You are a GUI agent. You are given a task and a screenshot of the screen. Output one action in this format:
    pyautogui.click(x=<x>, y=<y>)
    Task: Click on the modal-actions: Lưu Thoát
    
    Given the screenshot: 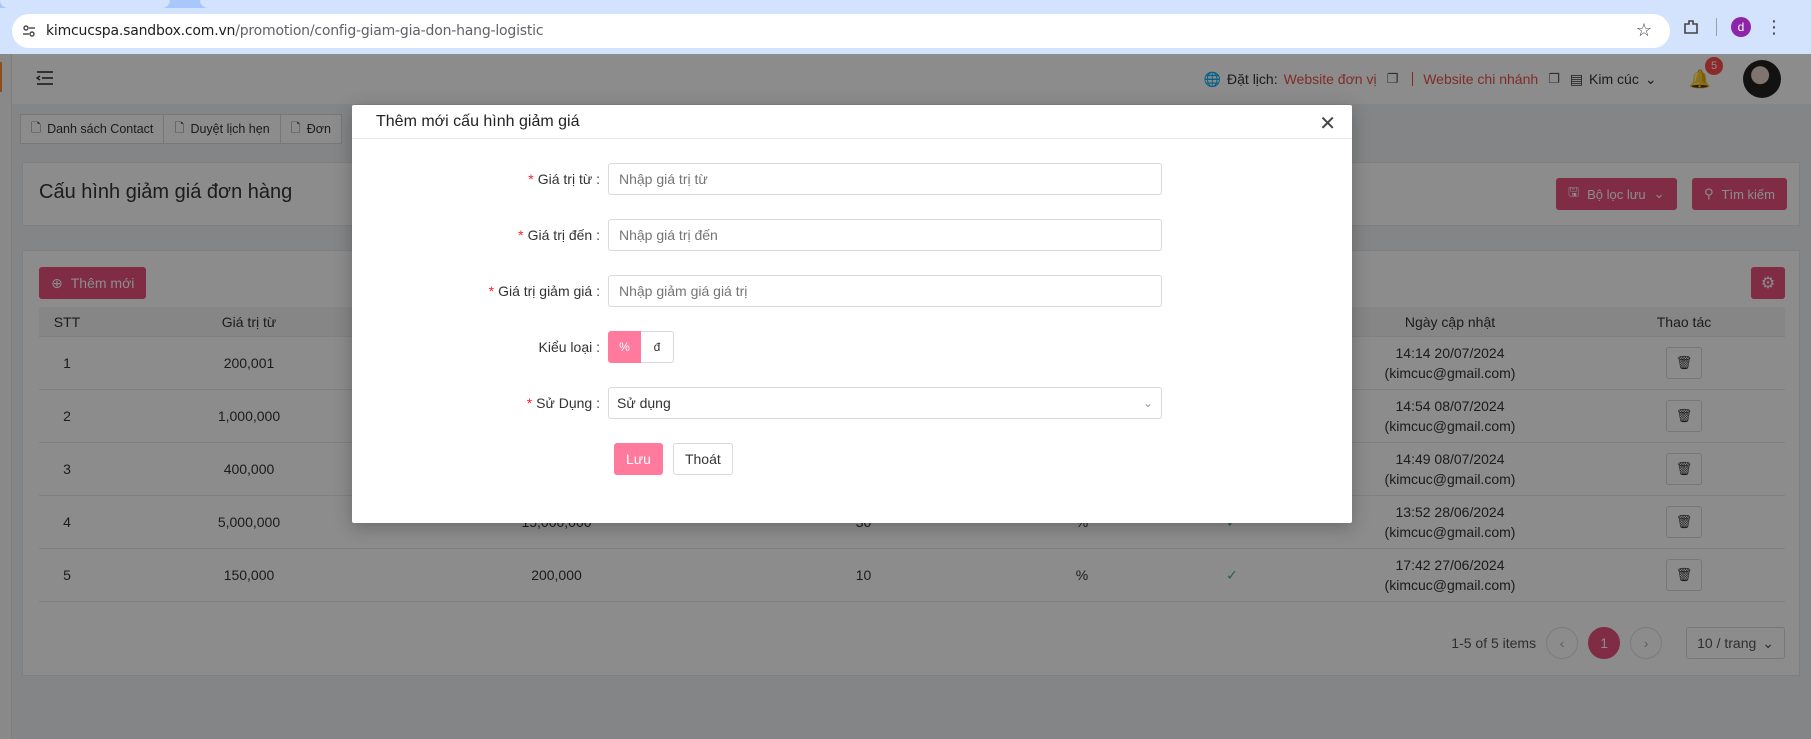 What is the action you would take?
    pyautogui.click(x=673, y=459)
    